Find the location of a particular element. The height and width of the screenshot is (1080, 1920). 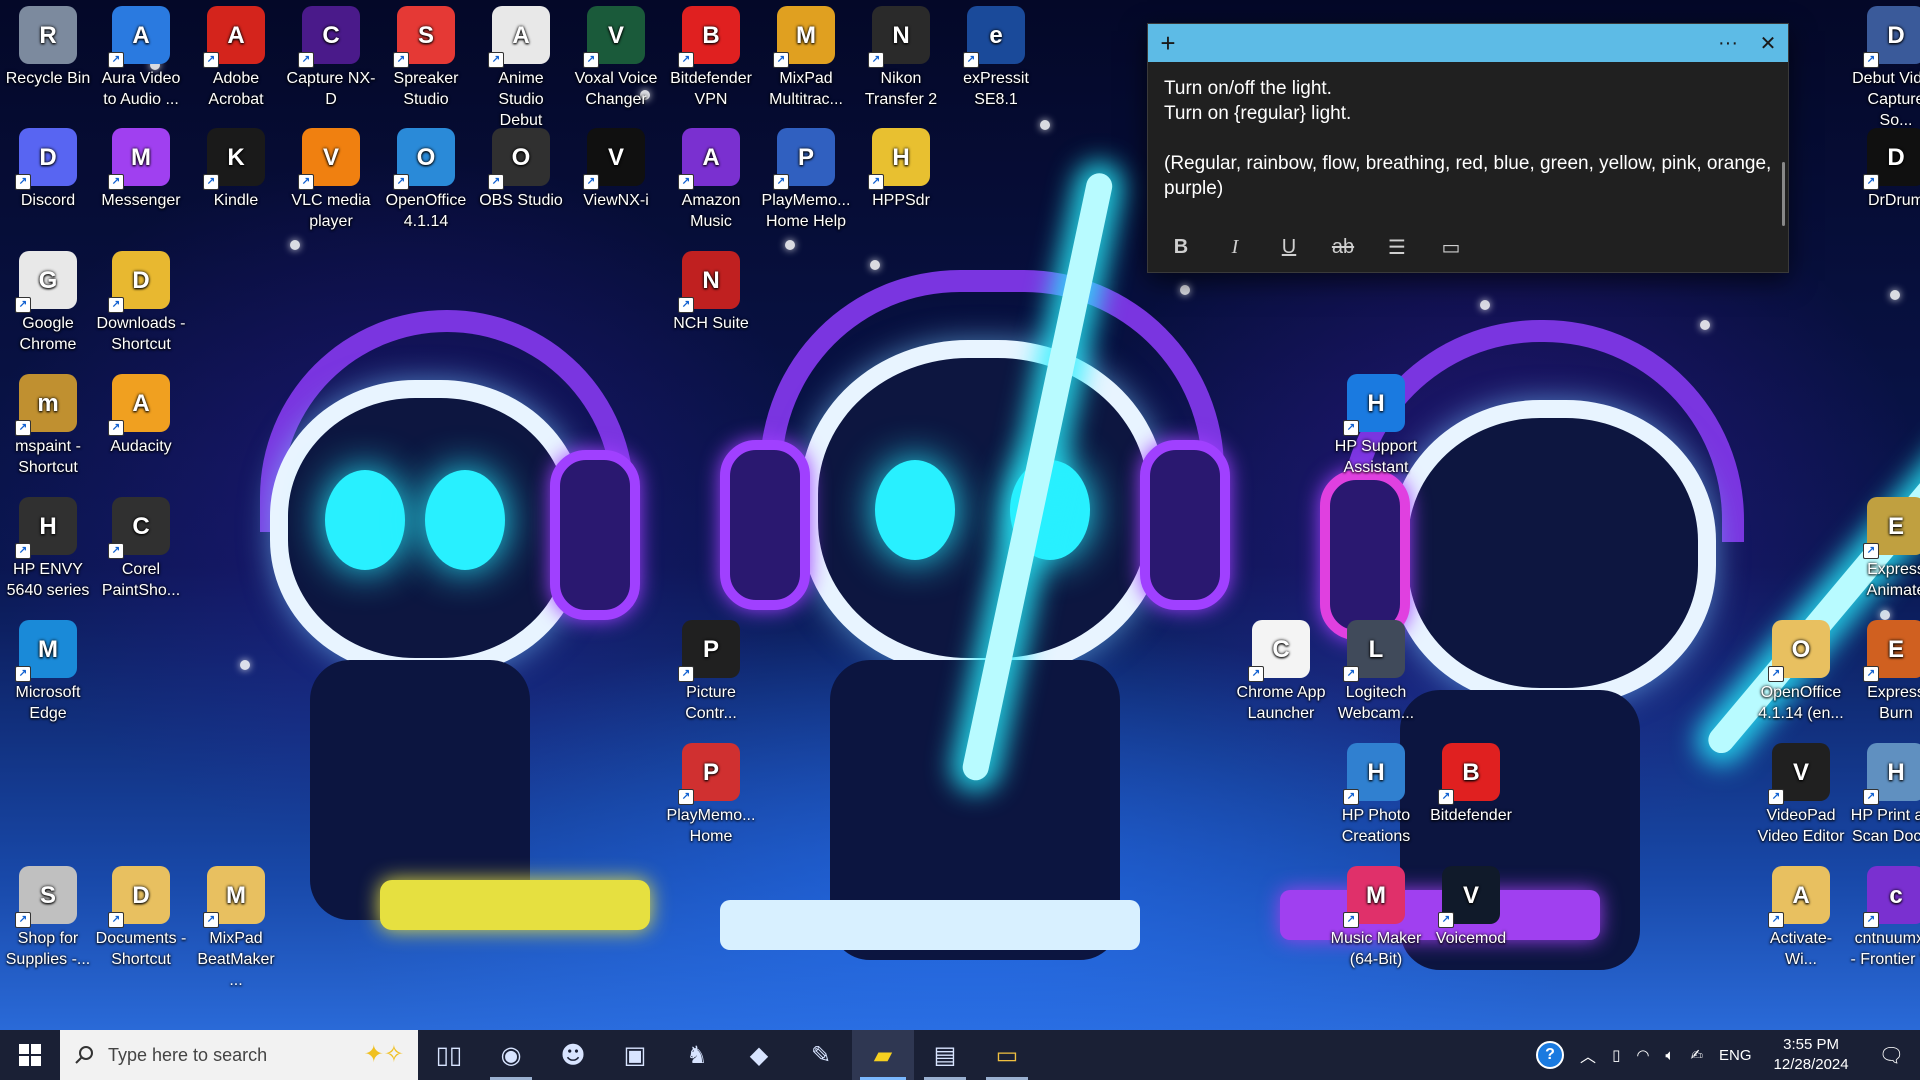

desktop-icon: E ↗ Express Burn is located at coordinates (1885, 671).